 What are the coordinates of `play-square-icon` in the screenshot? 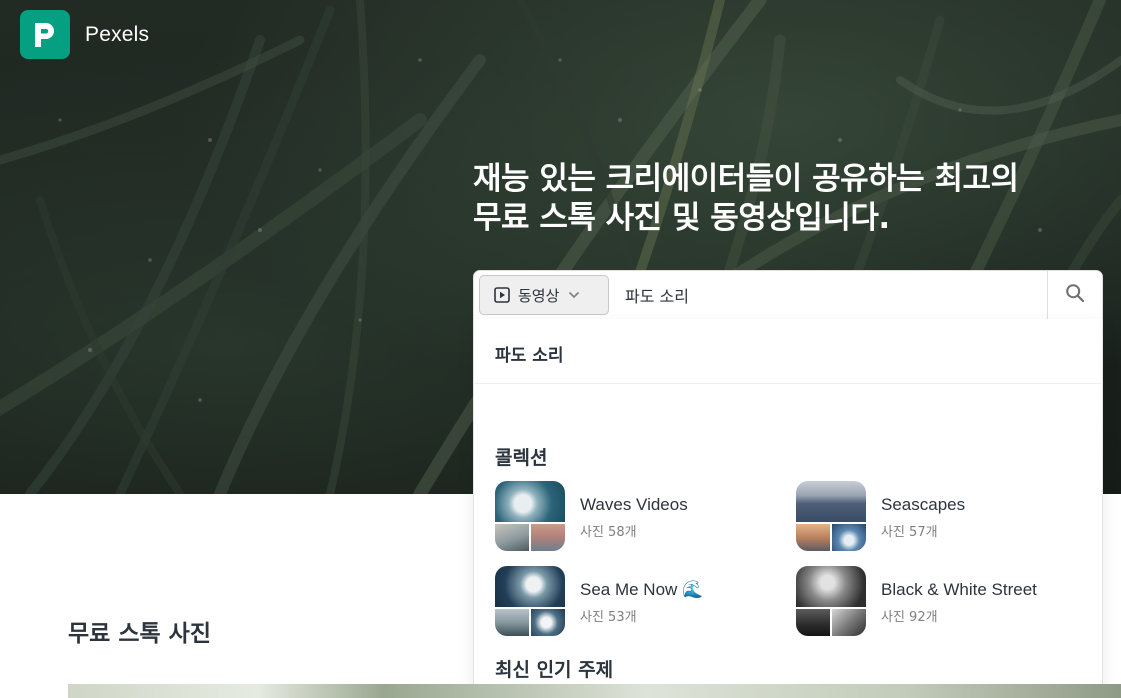 It's located at (502, 295).